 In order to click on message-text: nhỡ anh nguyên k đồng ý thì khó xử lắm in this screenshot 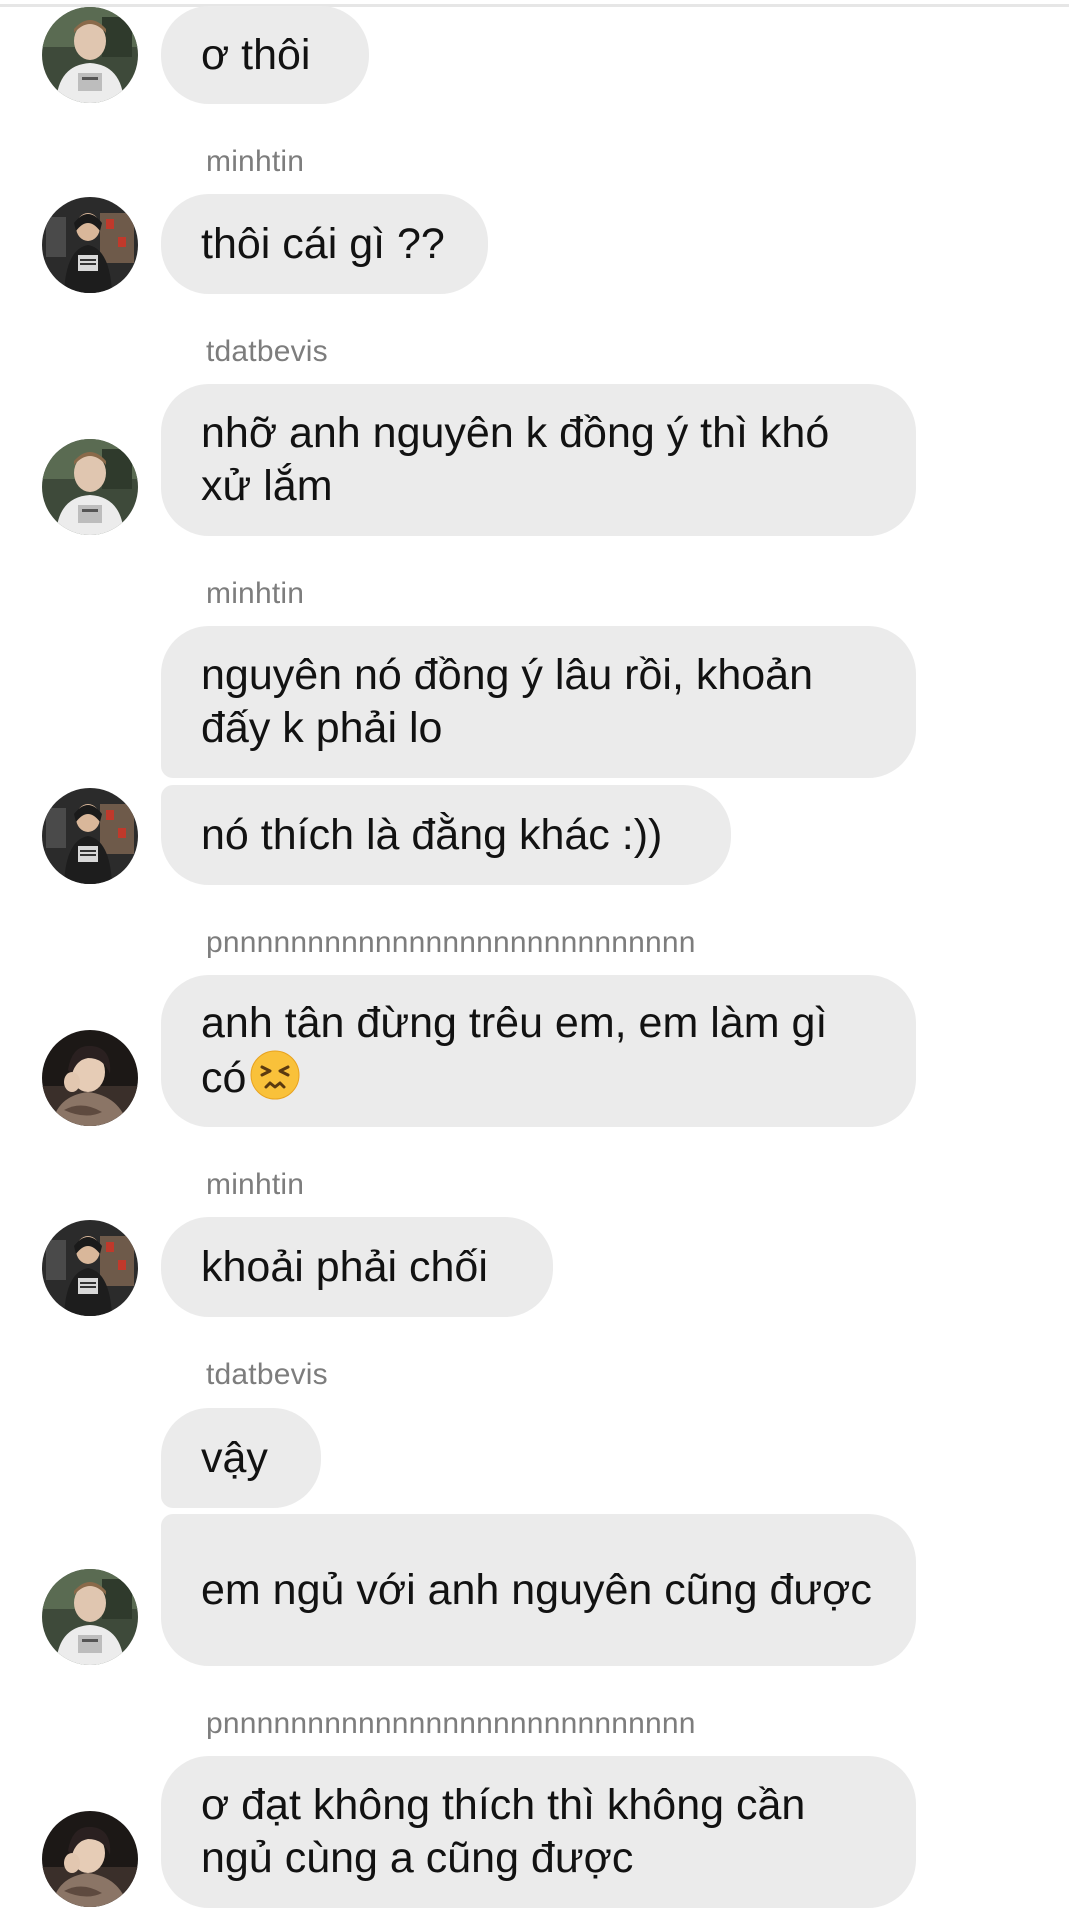, I will do `click(515, 459)`.